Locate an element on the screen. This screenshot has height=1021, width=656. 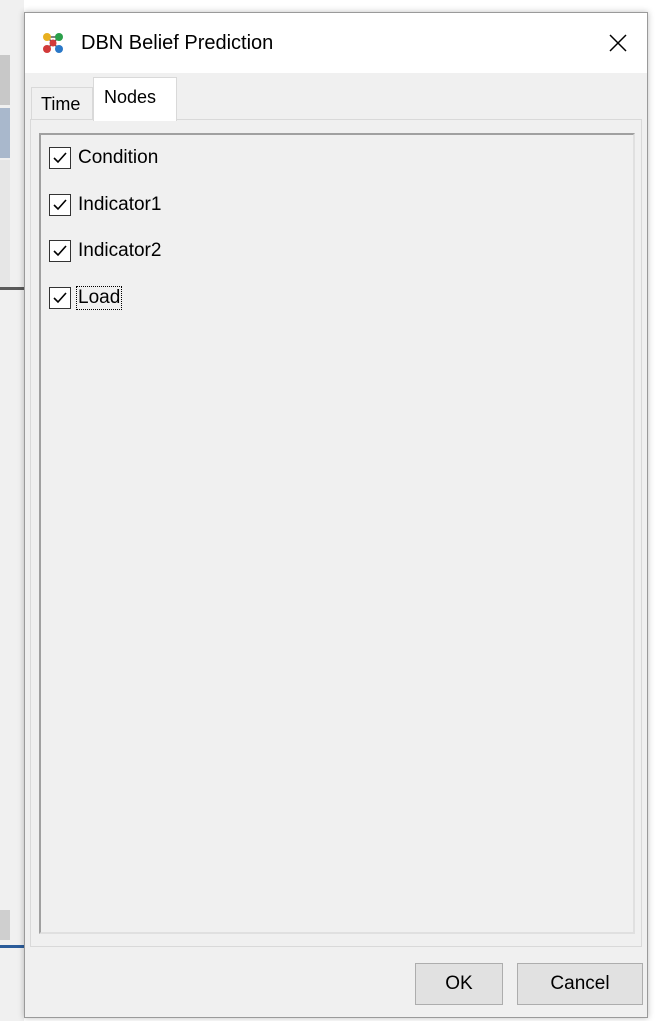
node-item-indicator2: Indicator2 is located at coordinates (105, 251).